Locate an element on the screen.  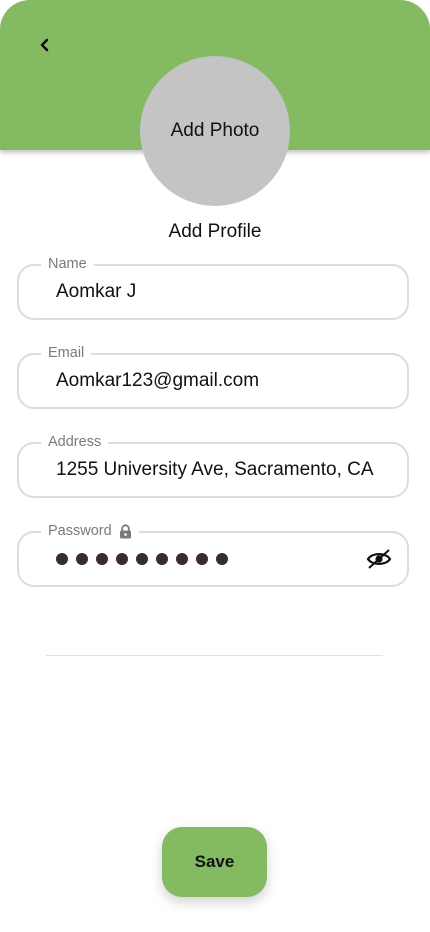
password-label-text: Password is located at coordinates (80, 531).